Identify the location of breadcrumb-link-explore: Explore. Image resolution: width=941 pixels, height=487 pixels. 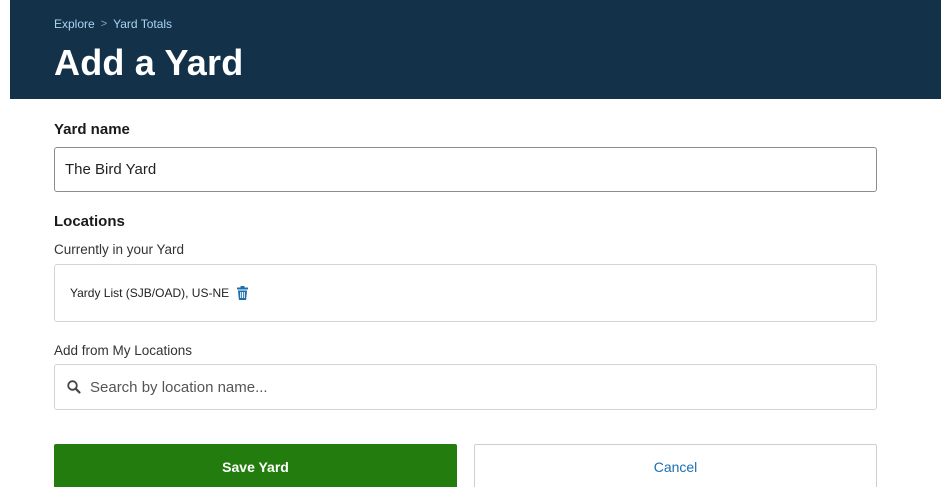
(74, 24).